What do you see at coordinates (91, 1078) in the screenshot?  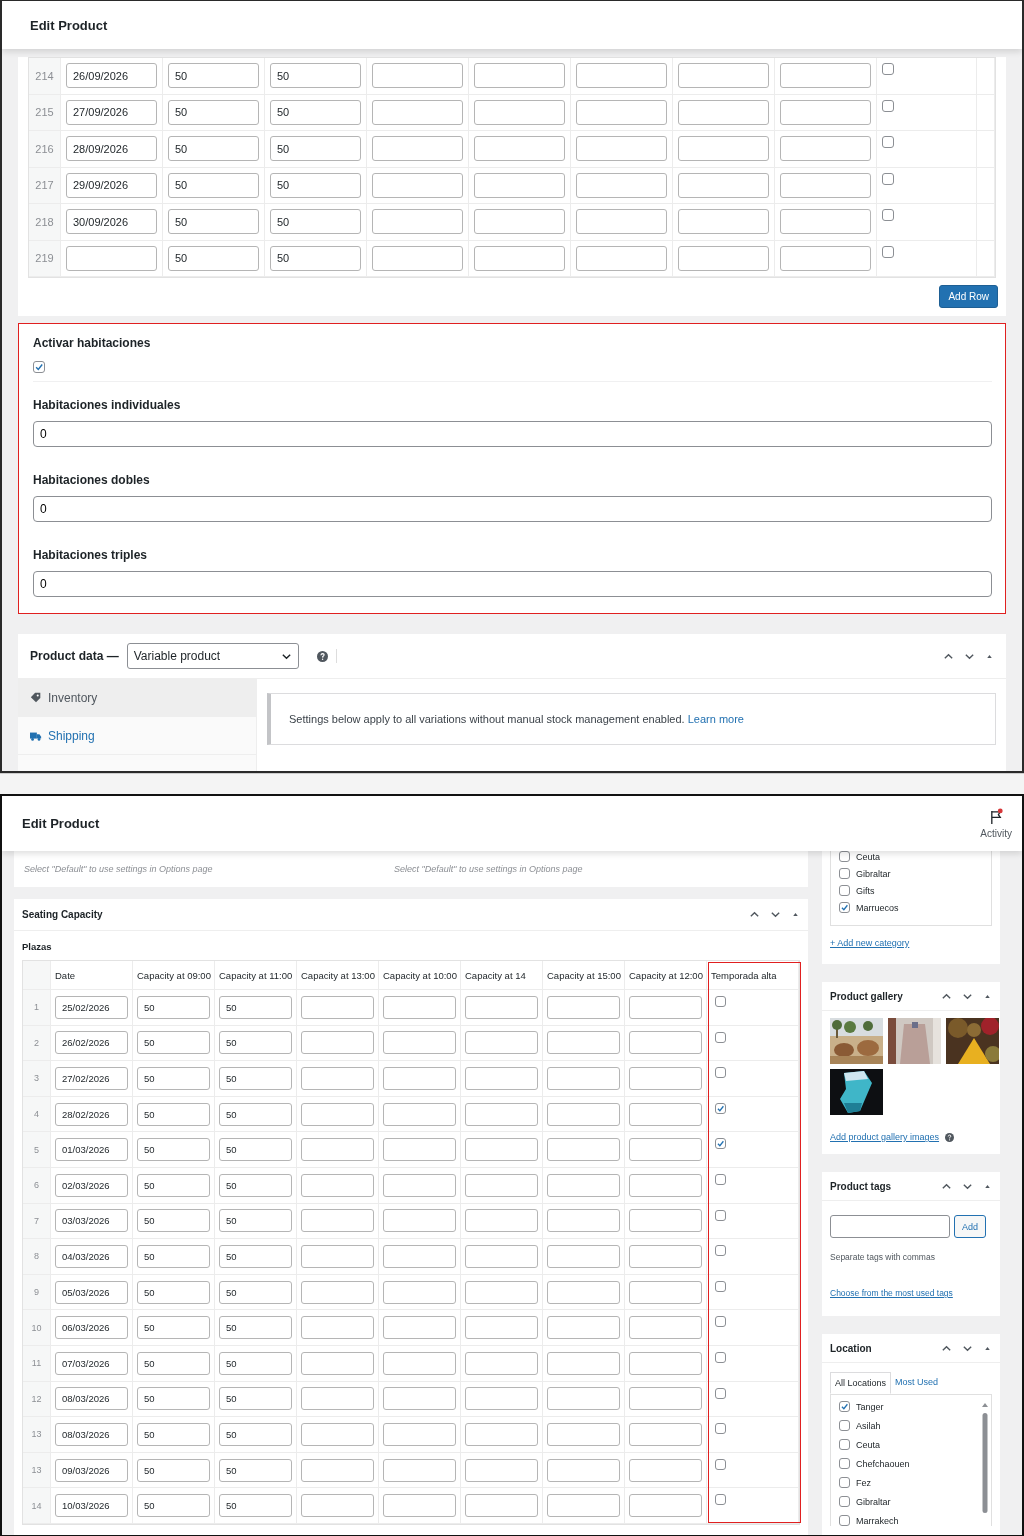 I see `date-field: 27/02/2026` at bounding box center [91, 1078].